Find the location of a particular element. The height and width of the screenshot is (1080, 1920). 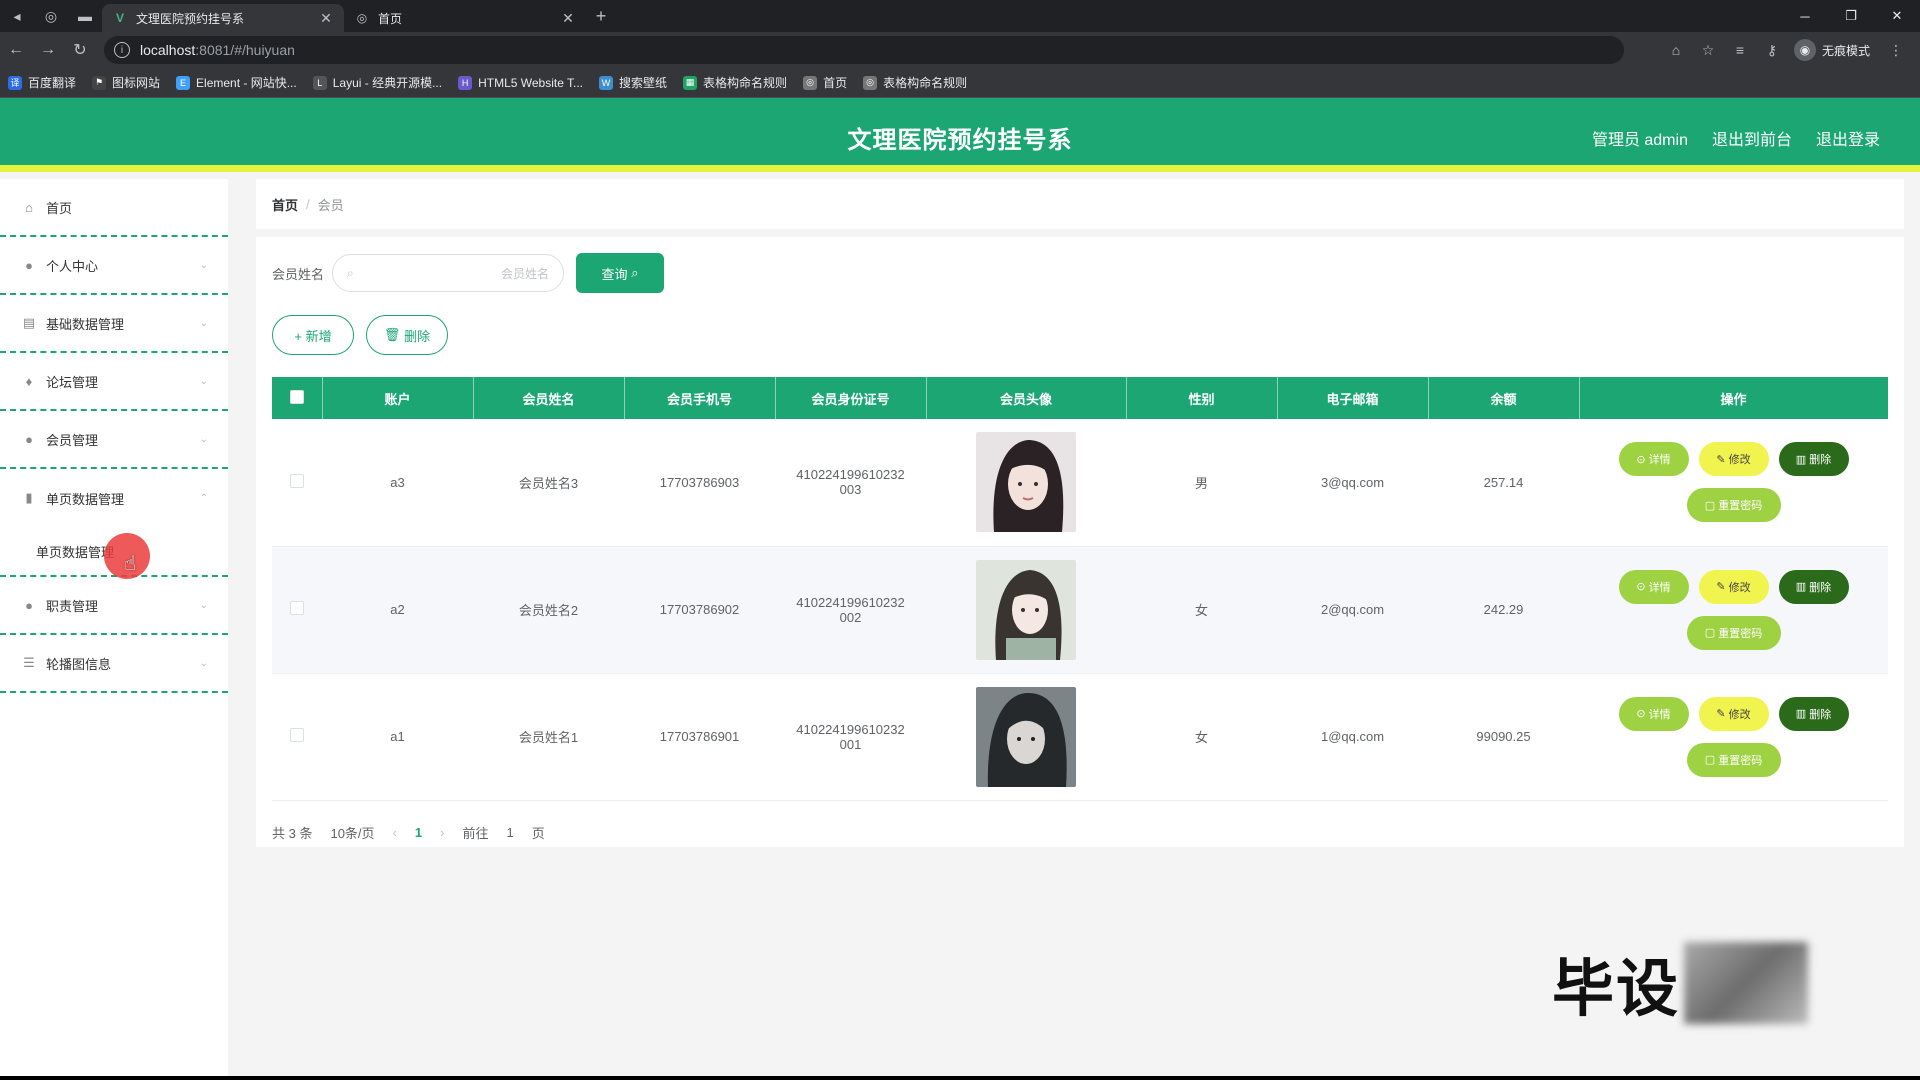

col-header: 会员头像 is located at coordinates (1026, 398).